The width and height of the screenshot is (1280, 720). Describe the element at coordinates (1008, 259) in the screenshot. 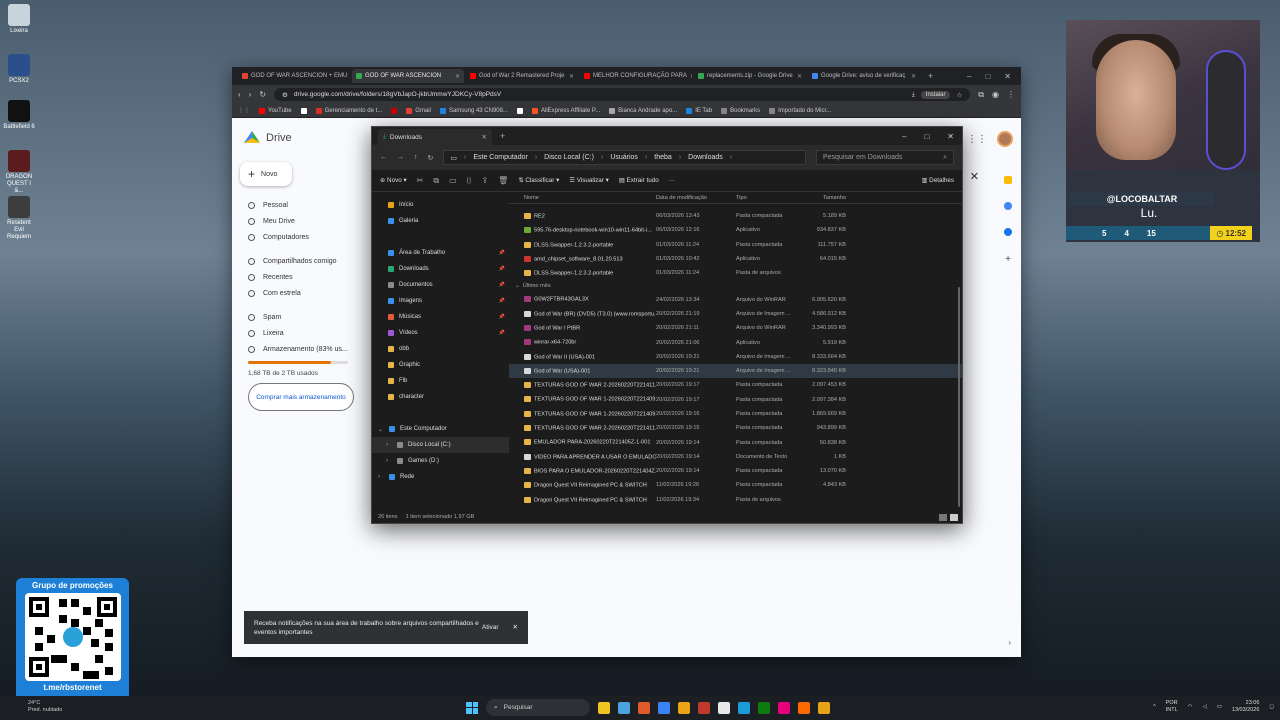

I see `add-addon-icon: +` at that location.